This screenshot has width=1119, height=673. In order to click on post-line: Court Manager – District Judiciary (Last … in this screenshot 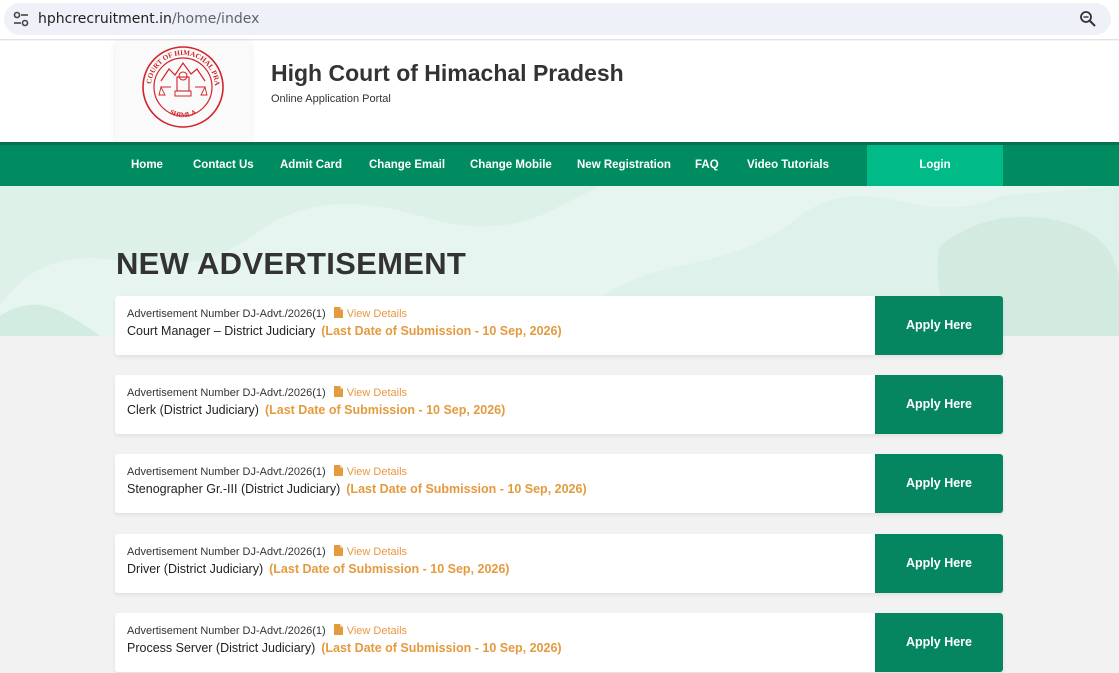, I will do `click(344, 331)`.